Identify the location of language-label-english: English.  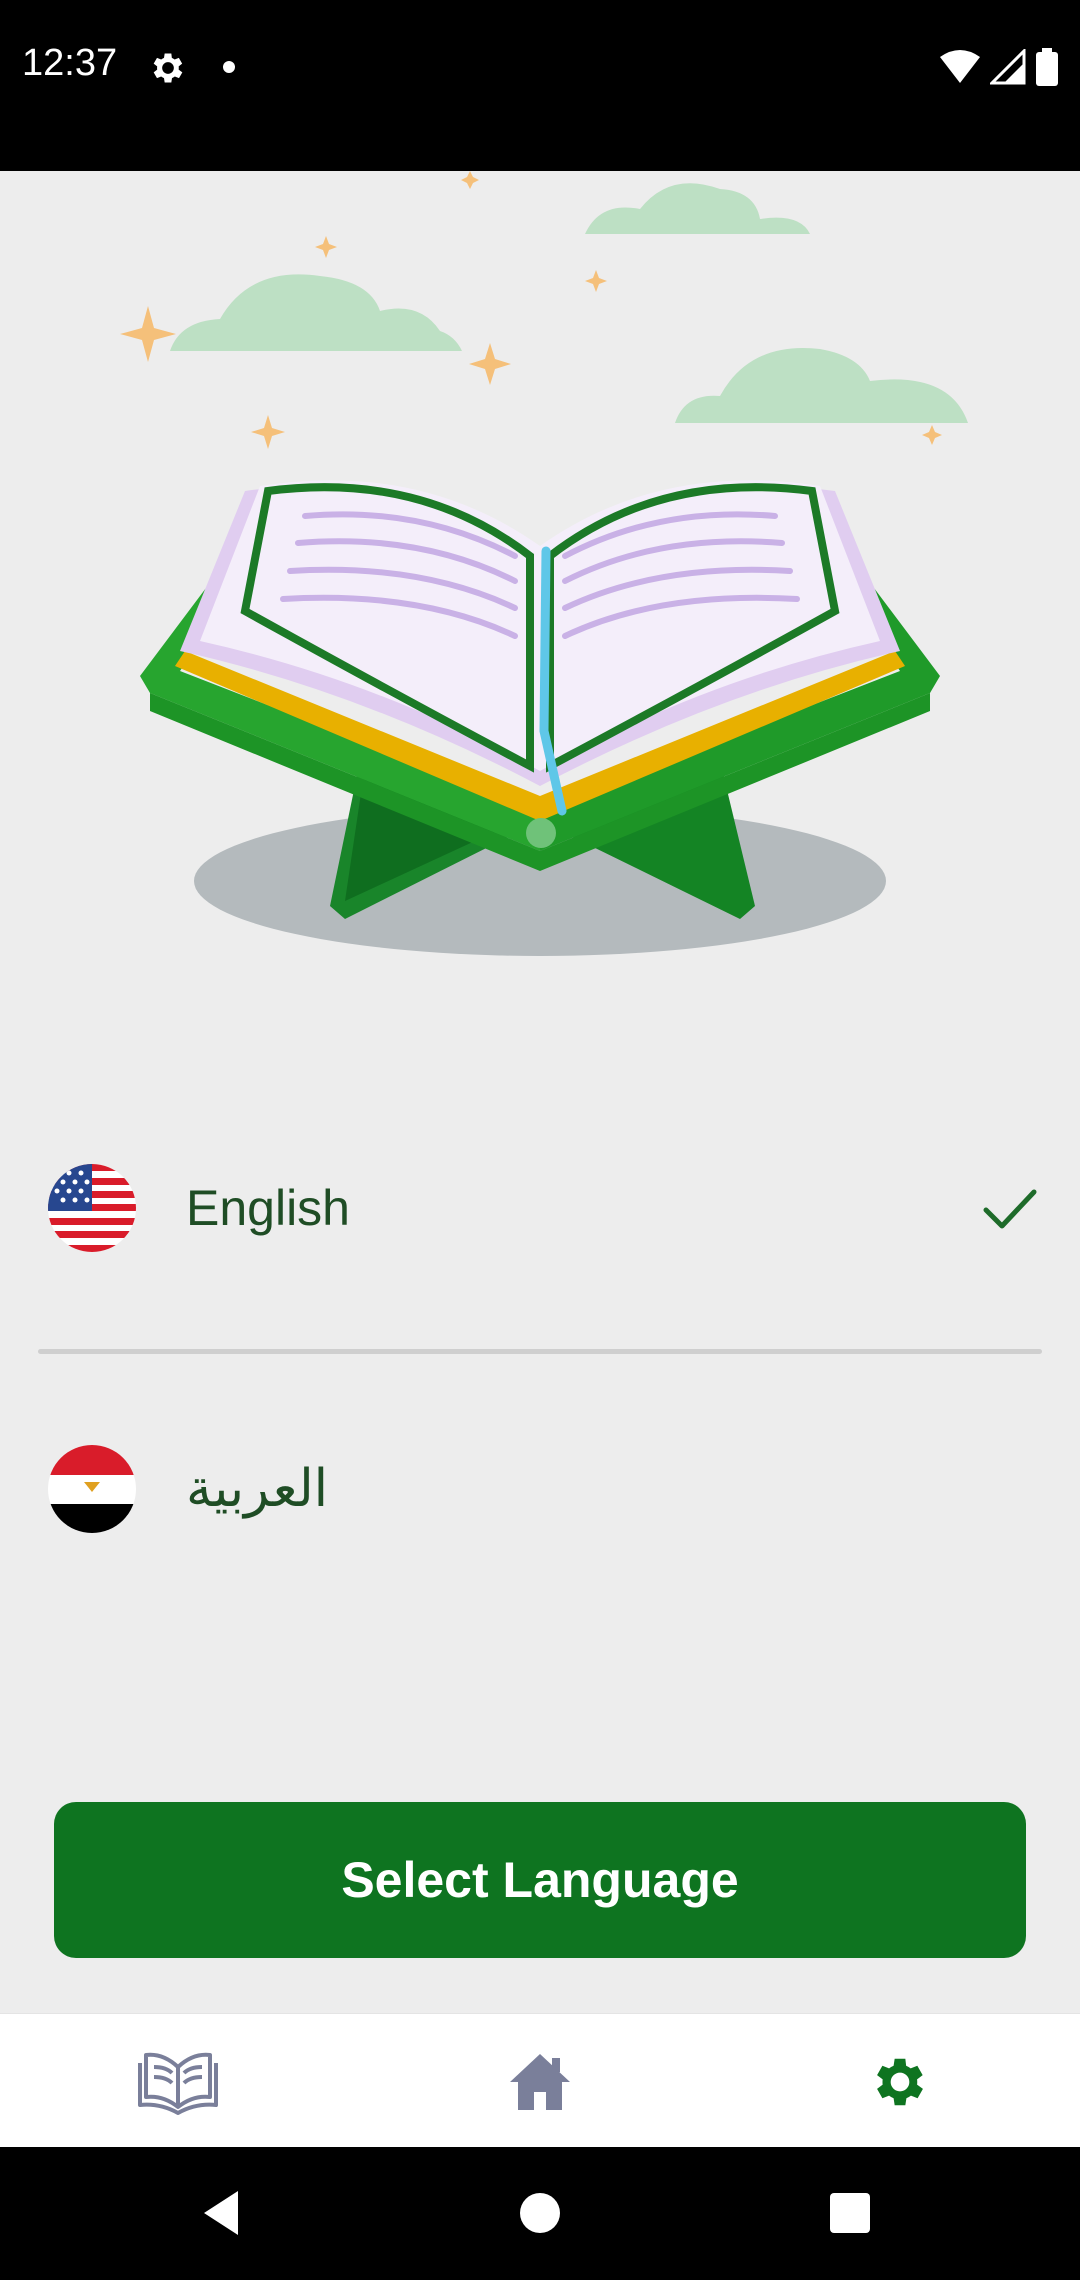
(268, 1208).